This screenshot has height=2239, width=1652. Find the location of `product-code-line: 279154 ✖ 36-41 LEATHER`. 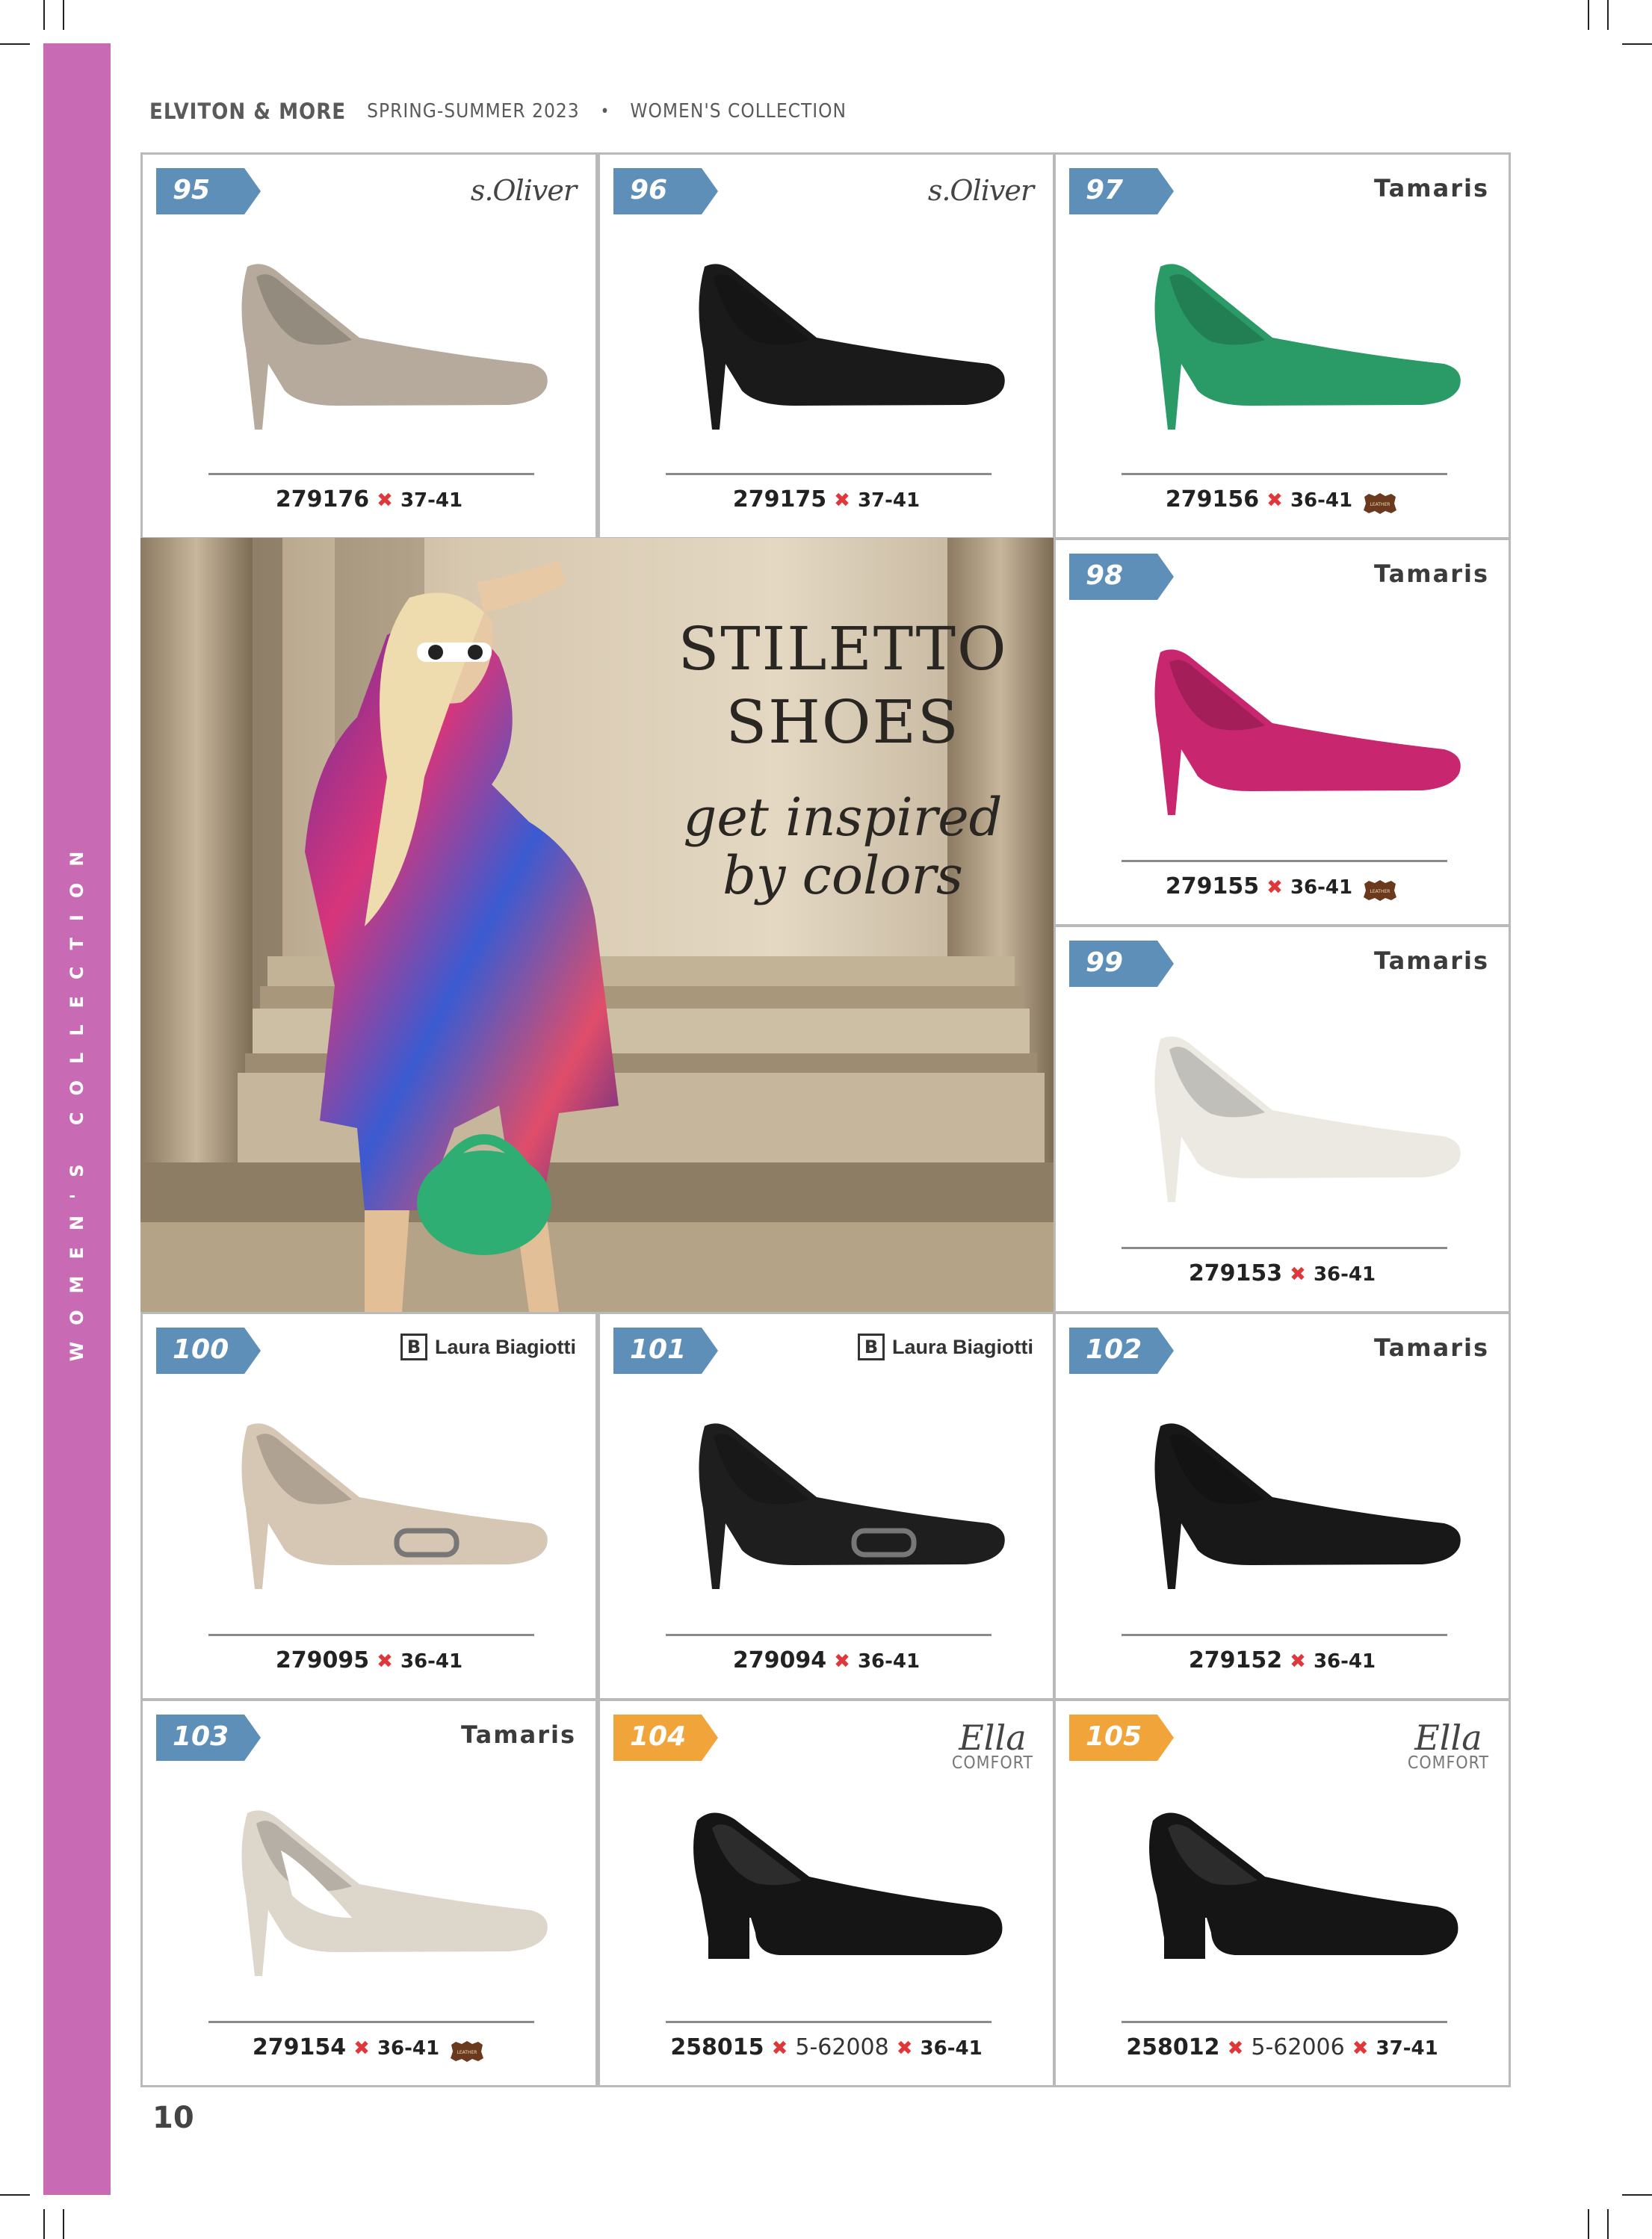

product-code-line: 279154 ✖ 36-41 LEATHER is located at coordinates (369, 2048).